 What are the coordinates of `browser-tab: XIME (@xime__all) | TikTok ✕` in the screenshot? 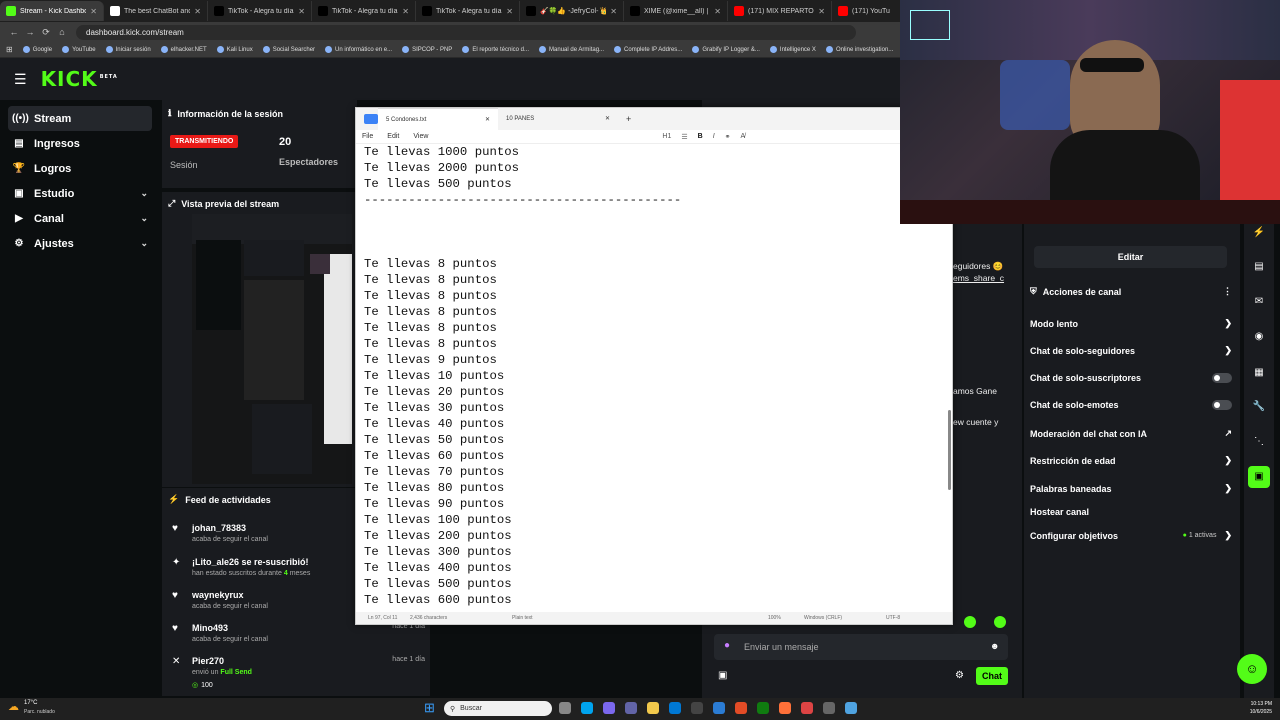 It's located at (676, 11).